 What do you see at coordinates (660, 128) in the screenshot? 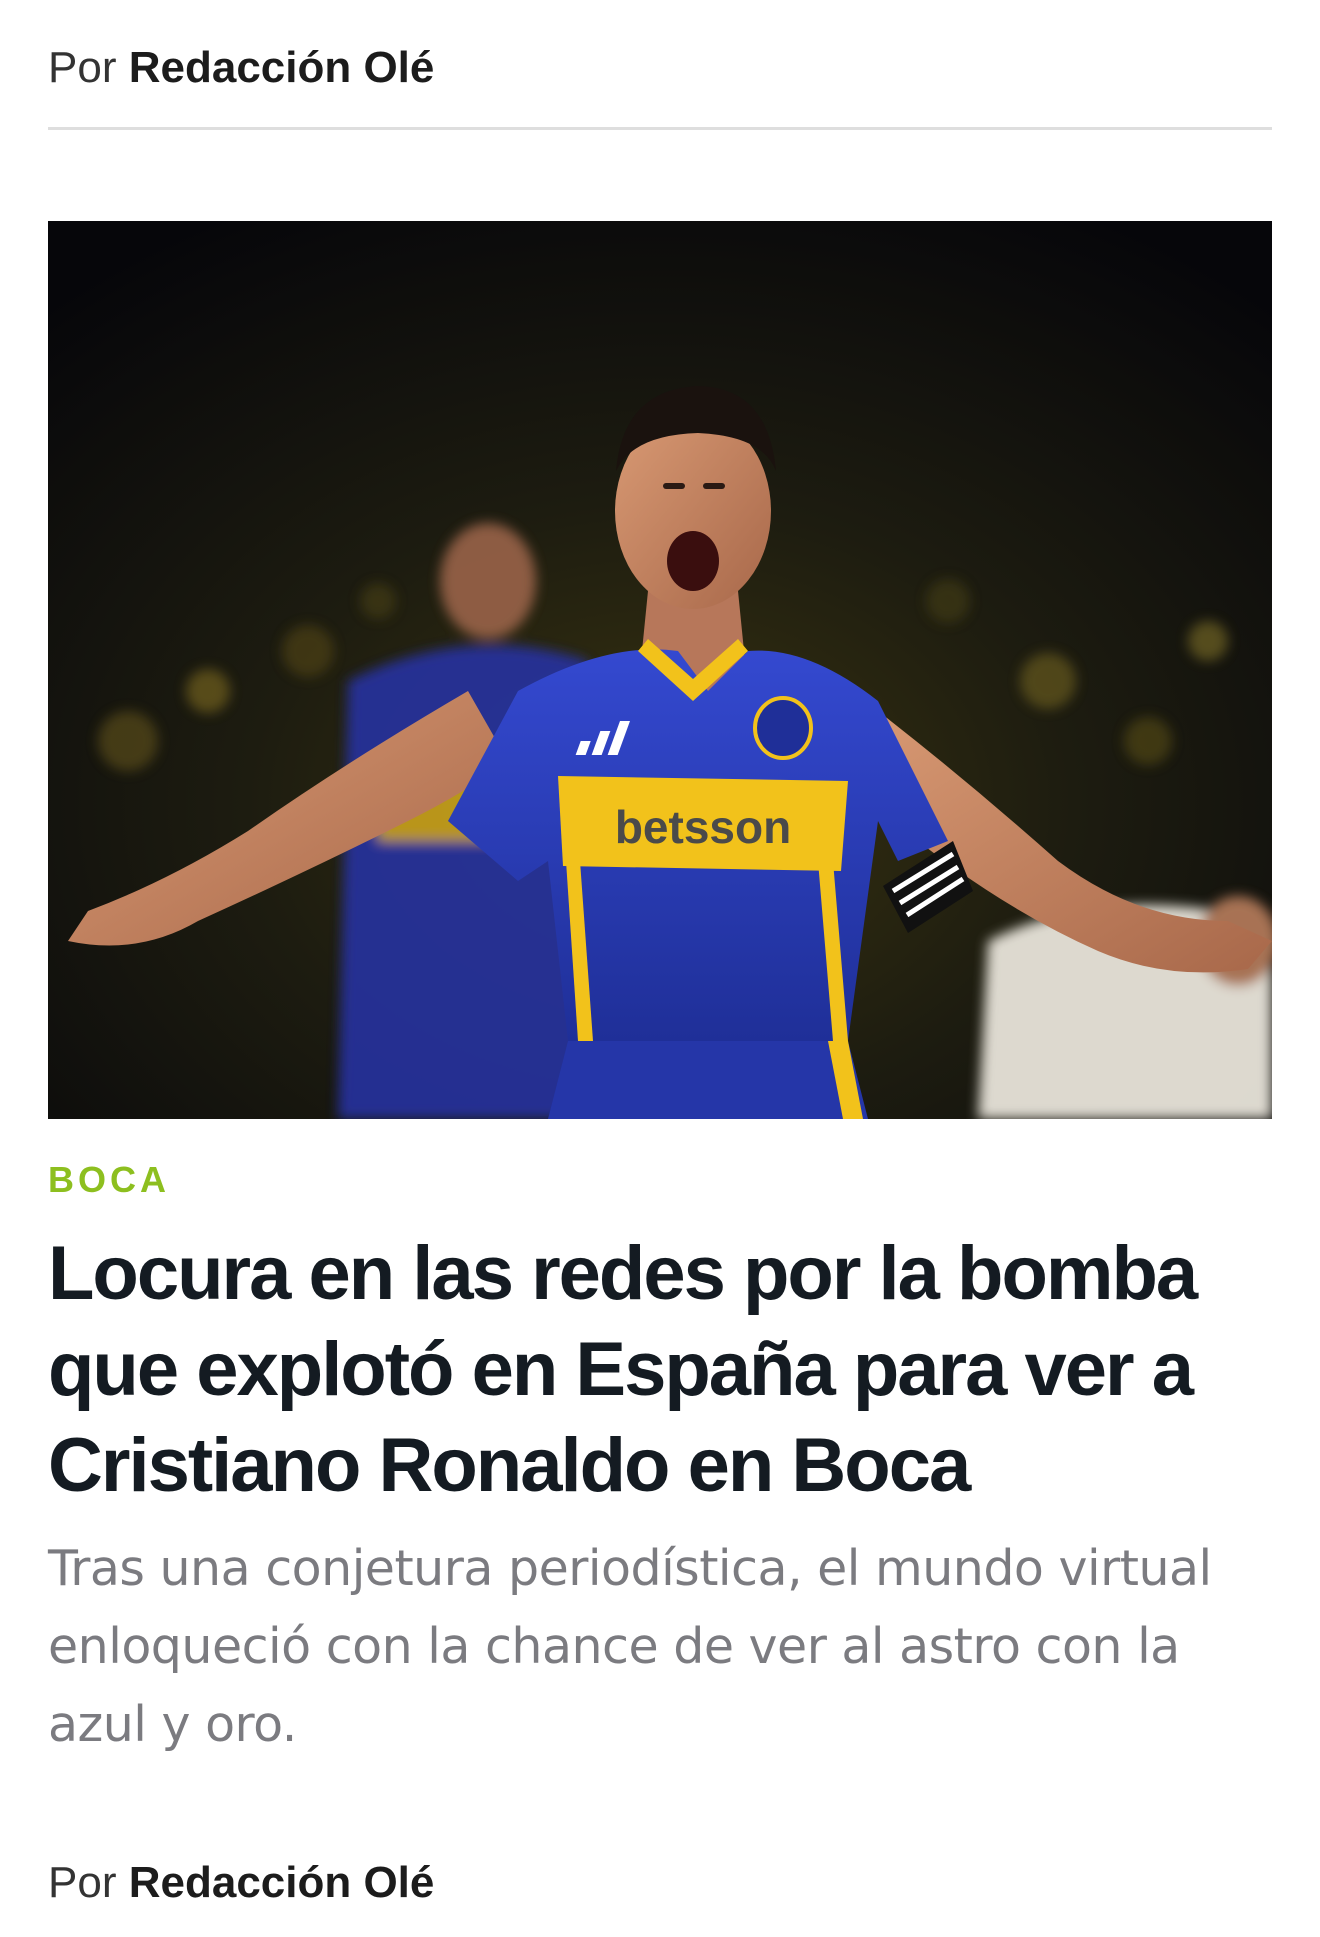
I see `byline-divider` at bounding box center [660, 128].